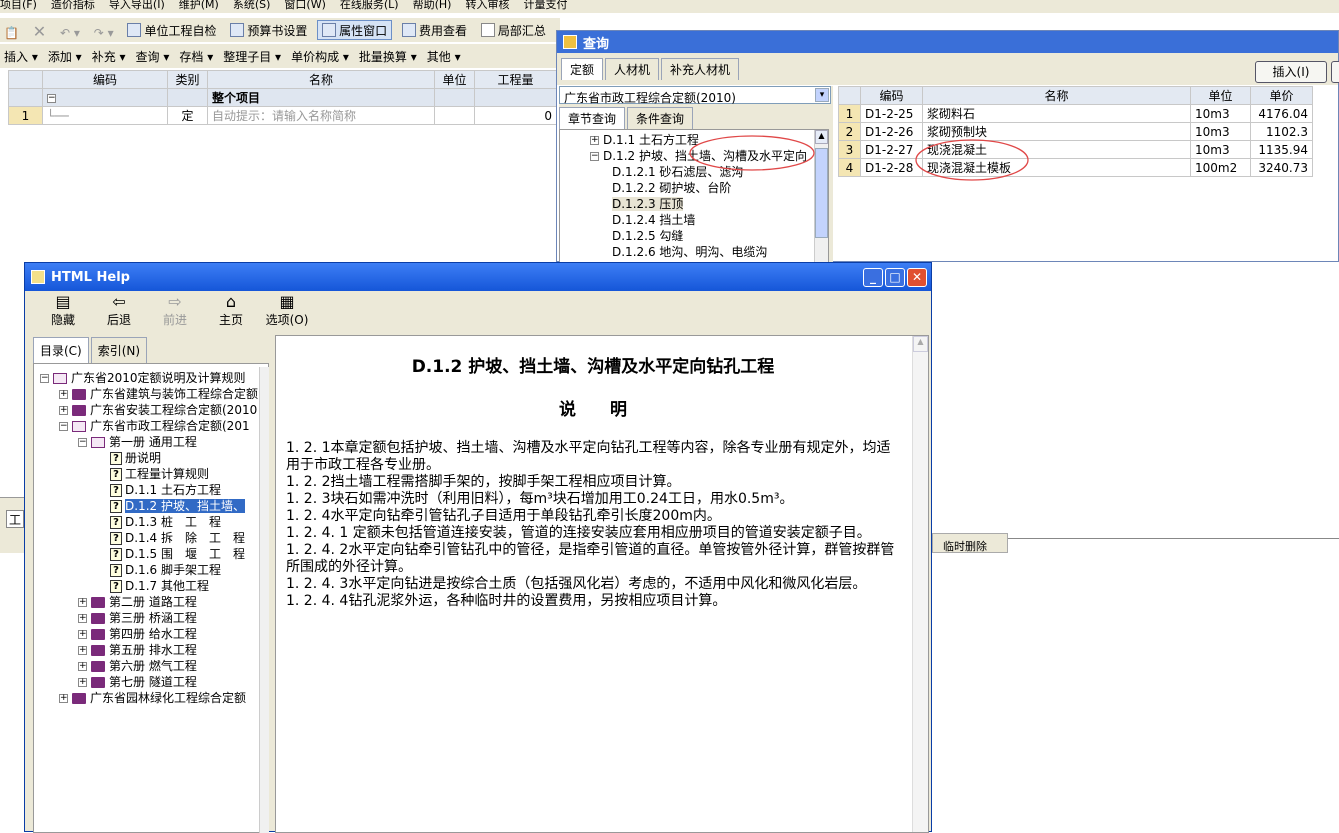 Image resolution: width=1339 pixels, height=833 pixels. Describe the element at coordinates (175, 312) in the screenshot. I see `help-toolbar-button-2: ⇨ 前进` at that location.